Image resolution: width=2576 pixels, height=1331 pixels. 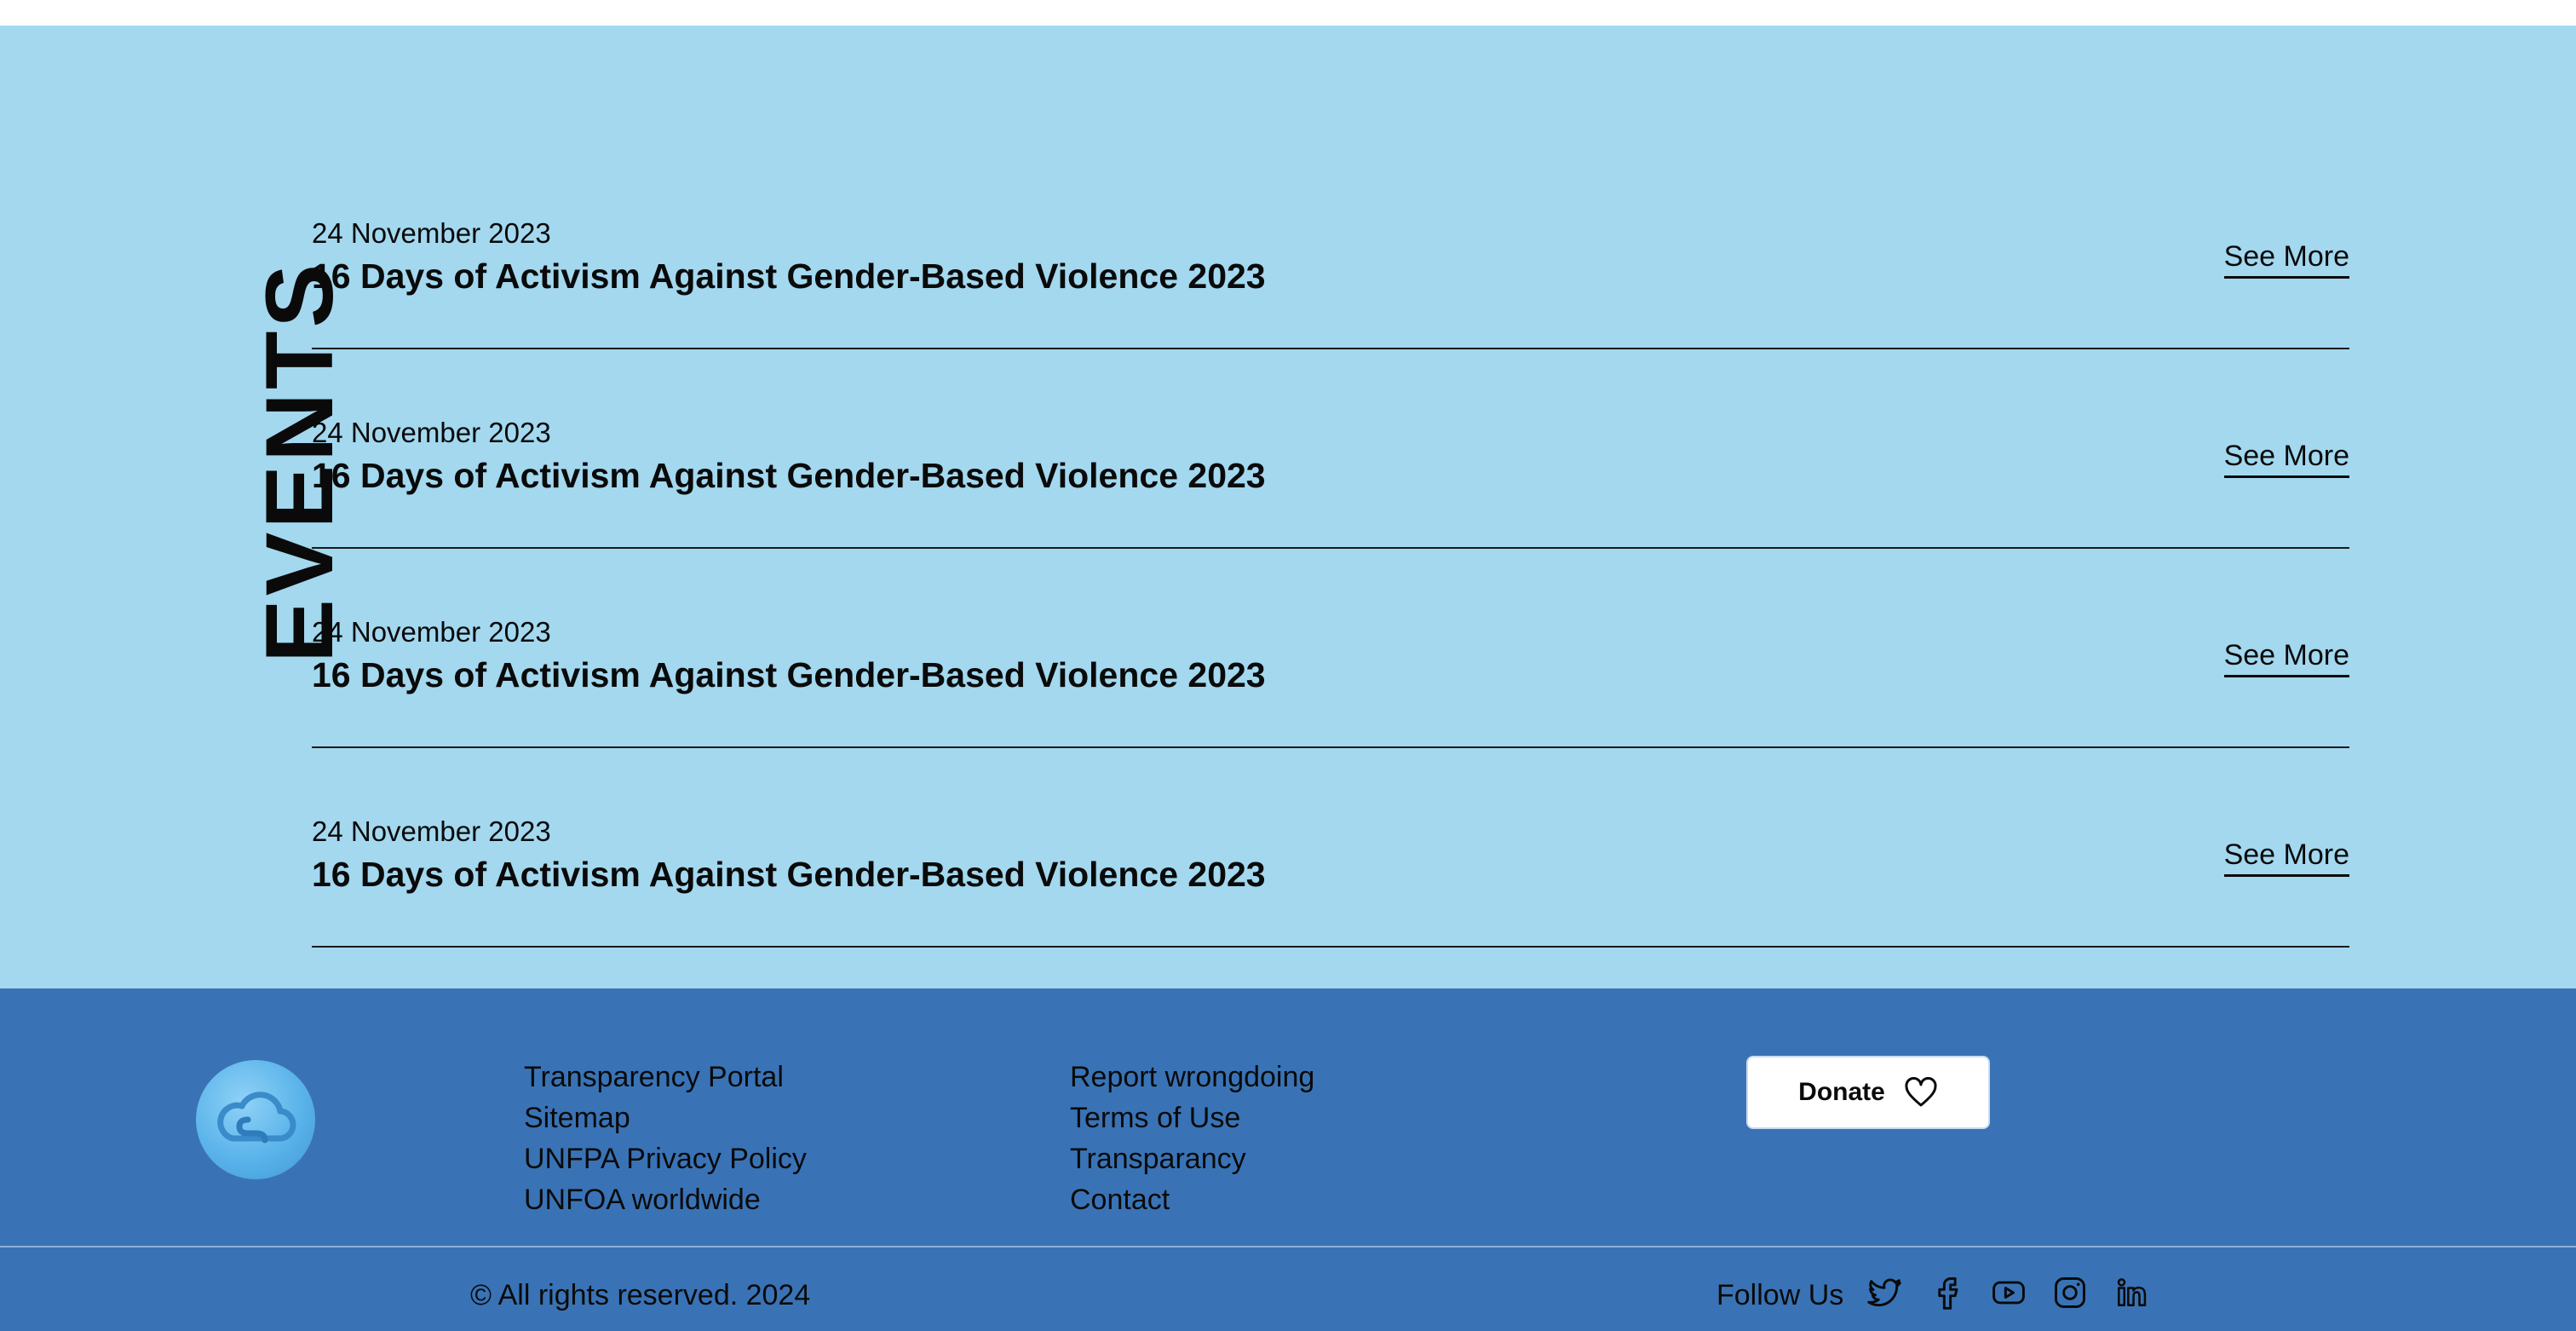 I want to click on footer-link-report-wrongdoing: Report wrongdoing, so click(x=1192, y=1077).